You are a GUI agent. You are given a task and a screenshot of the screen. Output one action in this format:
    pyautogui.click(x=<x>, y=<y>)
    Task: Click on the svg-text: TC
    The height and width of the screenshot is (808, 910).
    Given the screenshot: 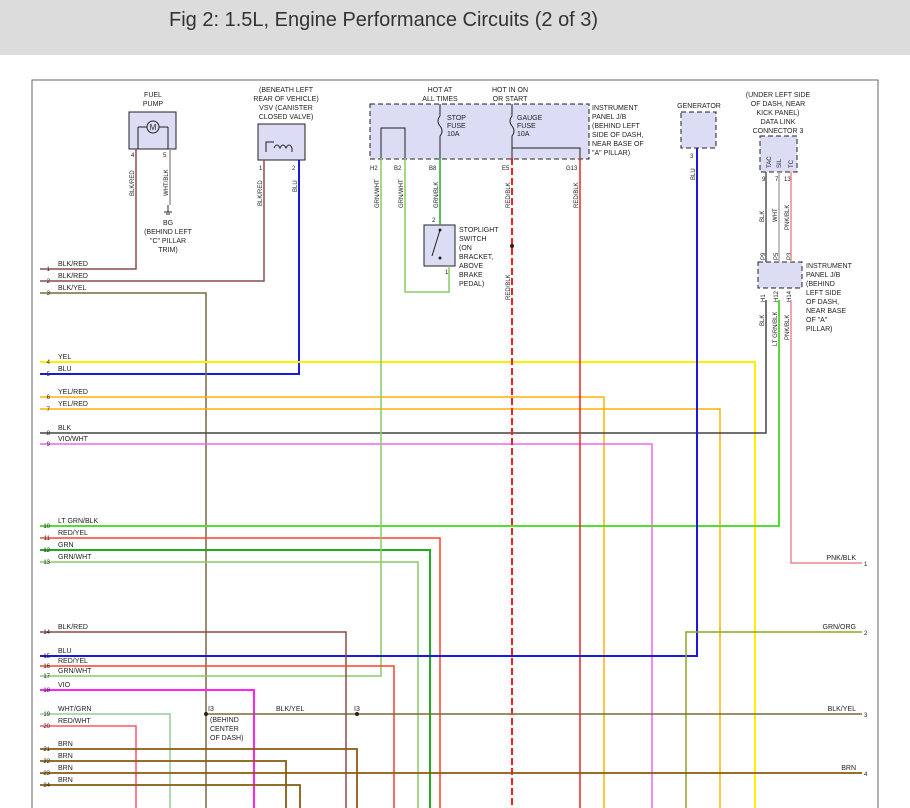 What is the action you would take?
    pyautogui.click(x=792, y=163)
    